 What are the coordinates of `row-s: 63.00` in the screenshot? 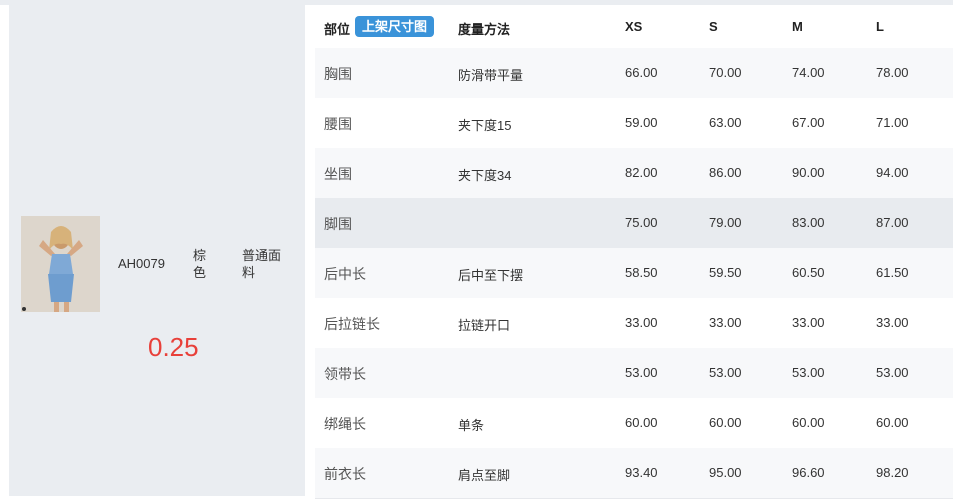 It's located at (725, 122).